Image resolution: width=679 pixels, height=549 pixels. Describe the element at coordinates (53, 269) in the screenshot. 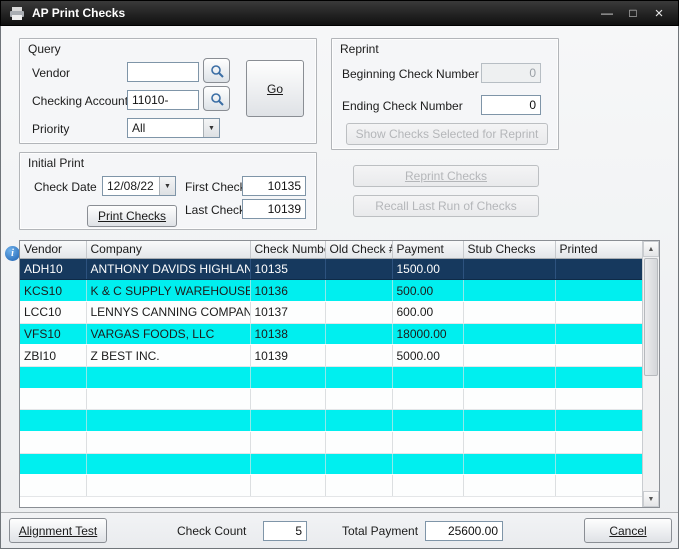

I see `grid-cell-vendor: ADH10` at that location.